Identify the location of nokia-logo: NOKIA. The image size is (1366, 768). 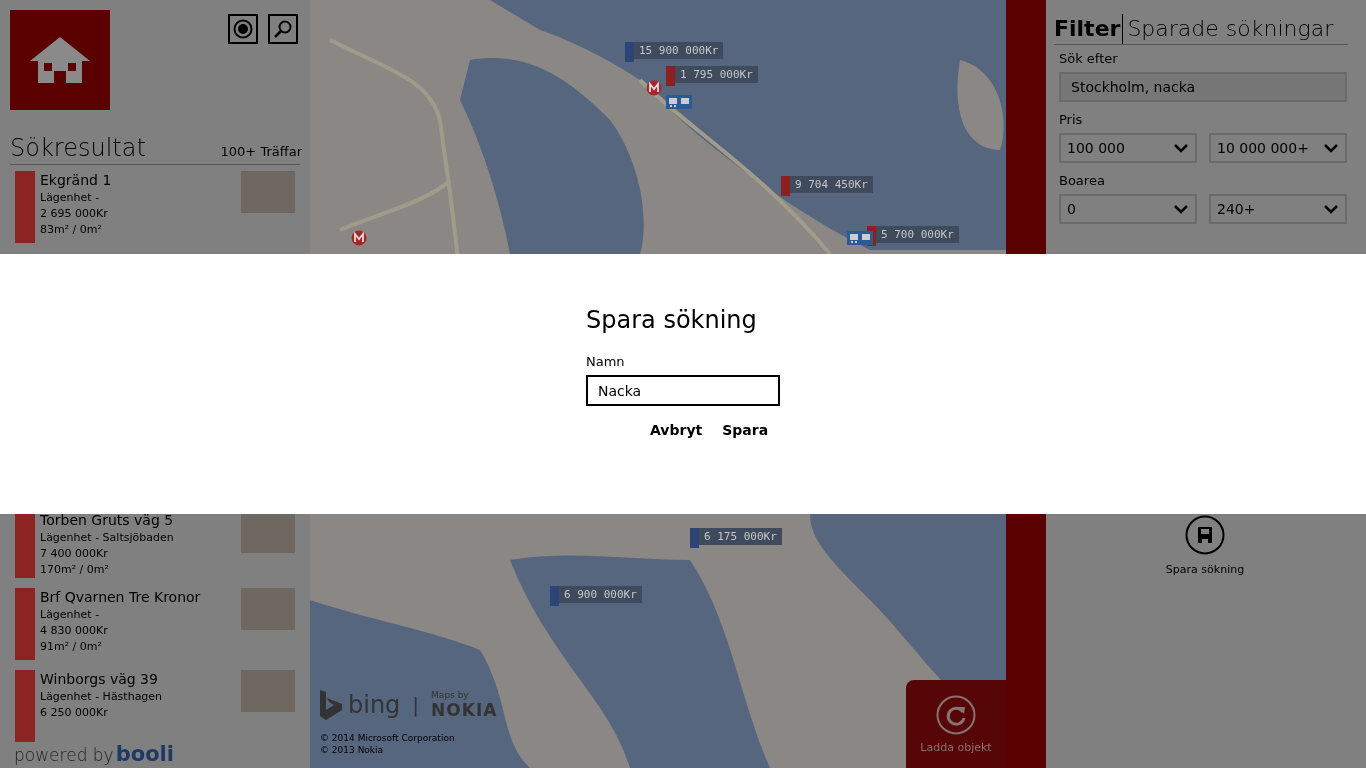
(464, 710).